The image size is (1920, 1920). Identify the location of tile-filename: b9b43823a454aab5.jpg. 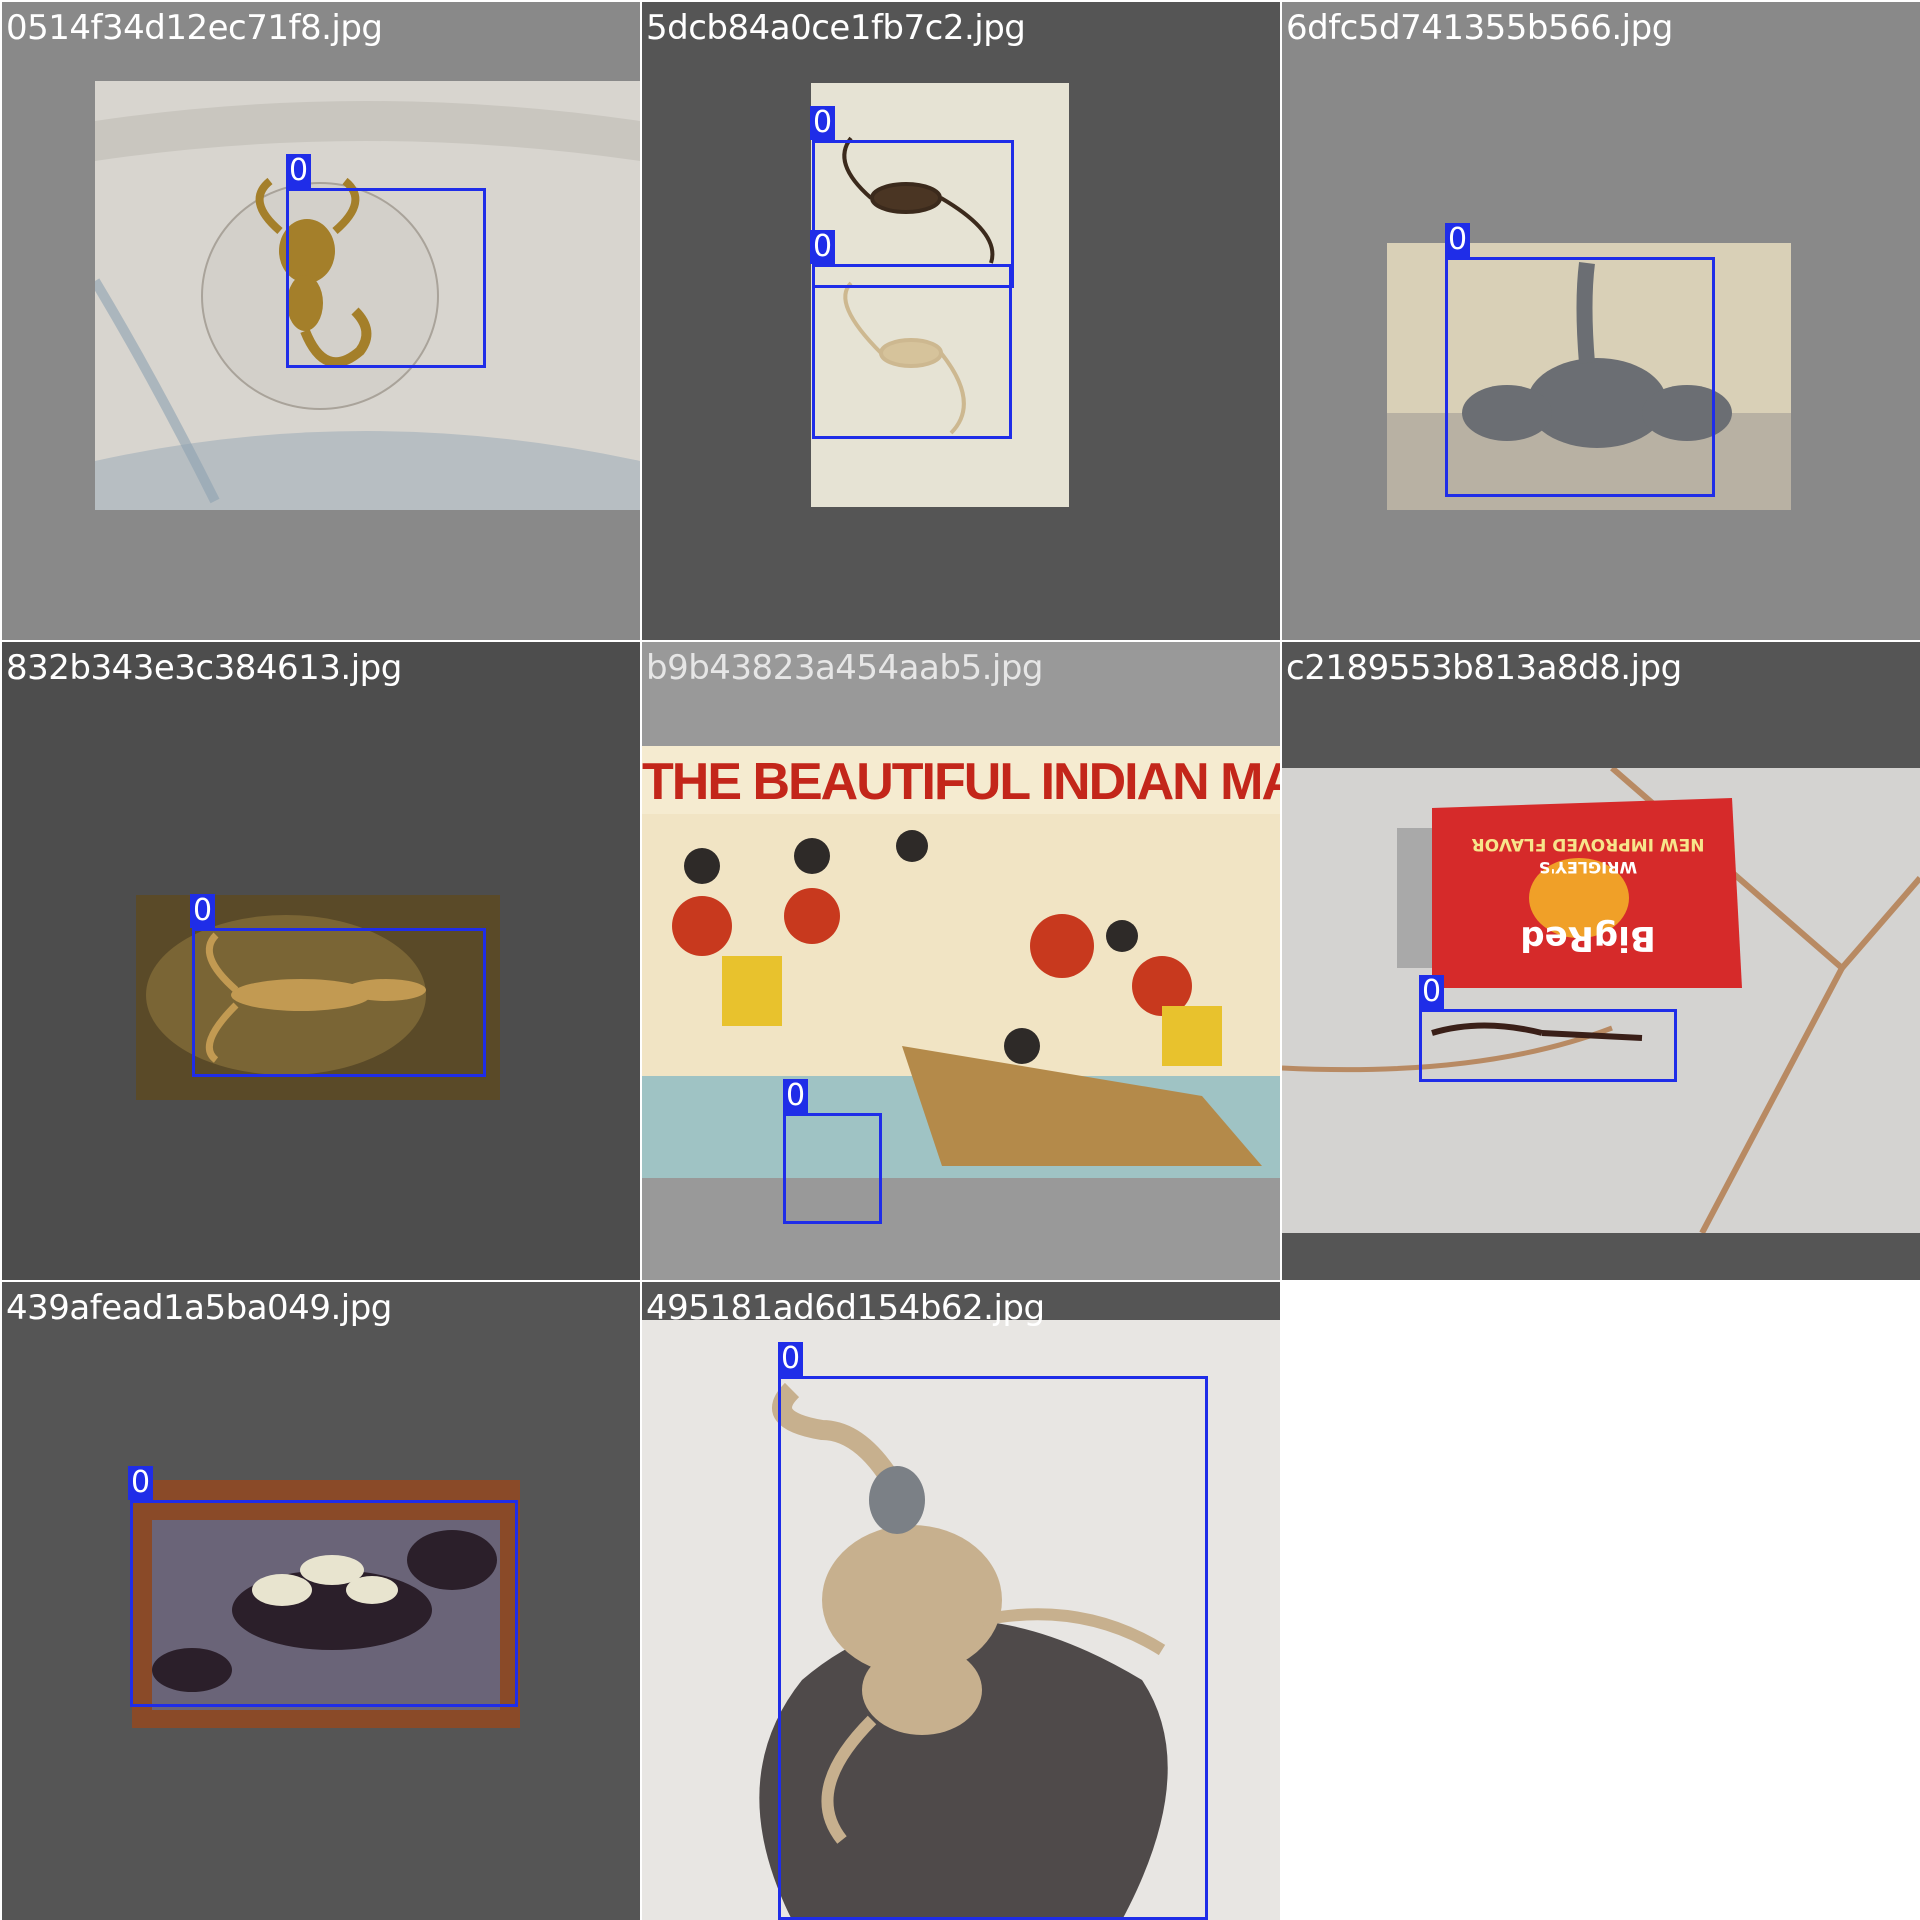
(845, 668).